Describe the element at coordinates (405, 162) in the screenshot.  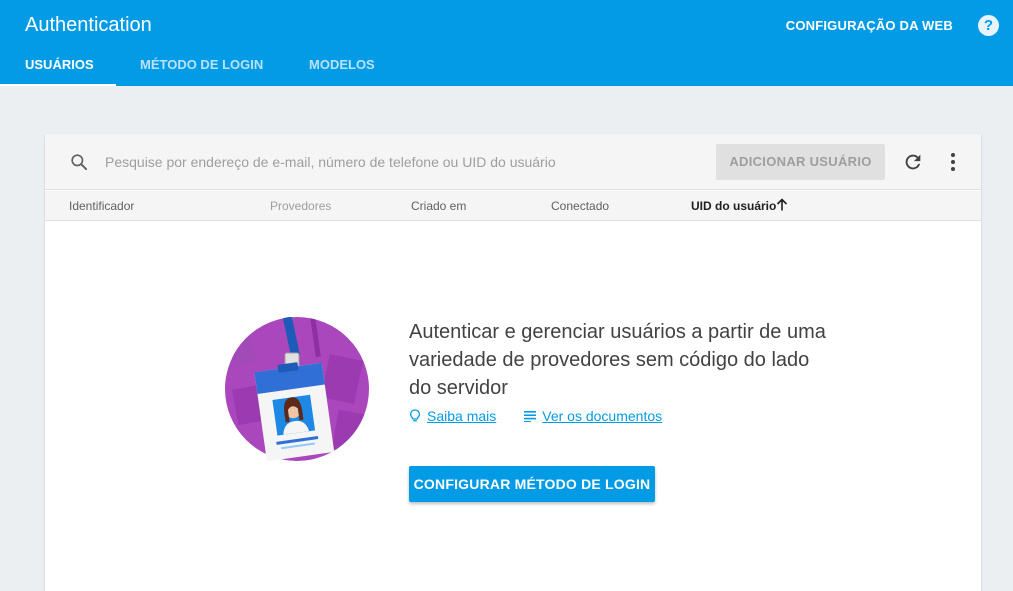
I see `search-input` at that location.